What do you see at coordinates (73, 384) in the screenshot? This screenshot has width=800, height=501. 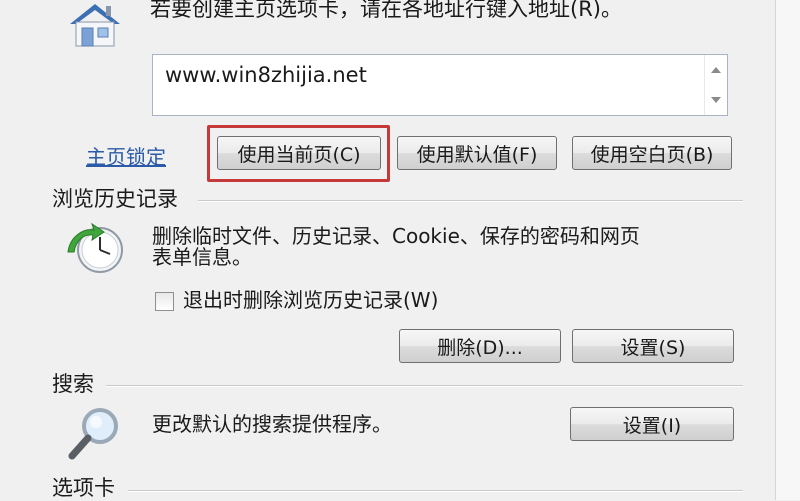 I see `search-section-title: 搜索` at bounding box center [73, 384].